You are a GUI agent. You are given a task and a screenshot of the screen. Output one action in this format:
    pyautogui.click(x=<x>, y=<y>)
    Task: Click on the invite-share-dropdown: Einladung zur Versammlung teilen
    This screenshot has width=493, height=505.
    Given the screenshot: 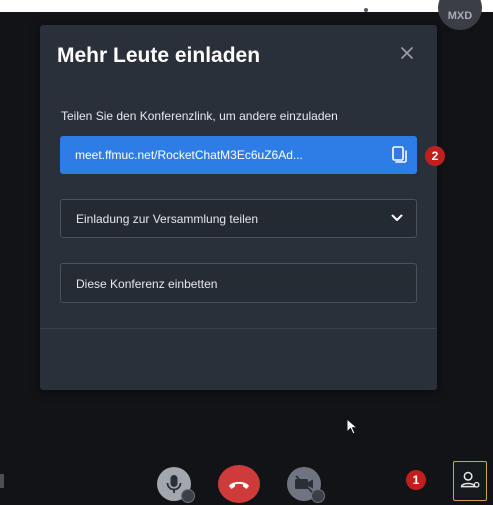 What is the action you would take?
    pyautogui.click(x=238, y=218)
    